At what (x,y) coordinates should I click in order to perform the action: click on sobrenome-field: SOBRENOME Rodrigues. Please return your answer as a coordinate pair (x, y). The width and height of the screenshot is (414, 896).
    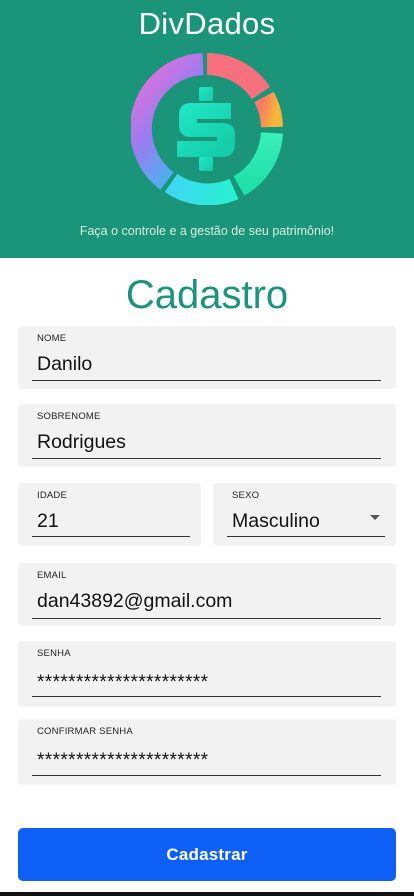
    Looking at the image, I should click on (207, 435).